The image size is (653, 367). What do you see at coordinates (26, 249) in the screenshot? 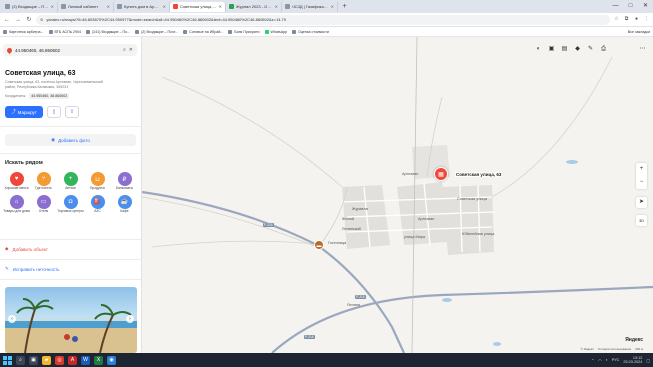
I see `add-object-link: ◆ Добавить объект` at bounding box center [26, 249].